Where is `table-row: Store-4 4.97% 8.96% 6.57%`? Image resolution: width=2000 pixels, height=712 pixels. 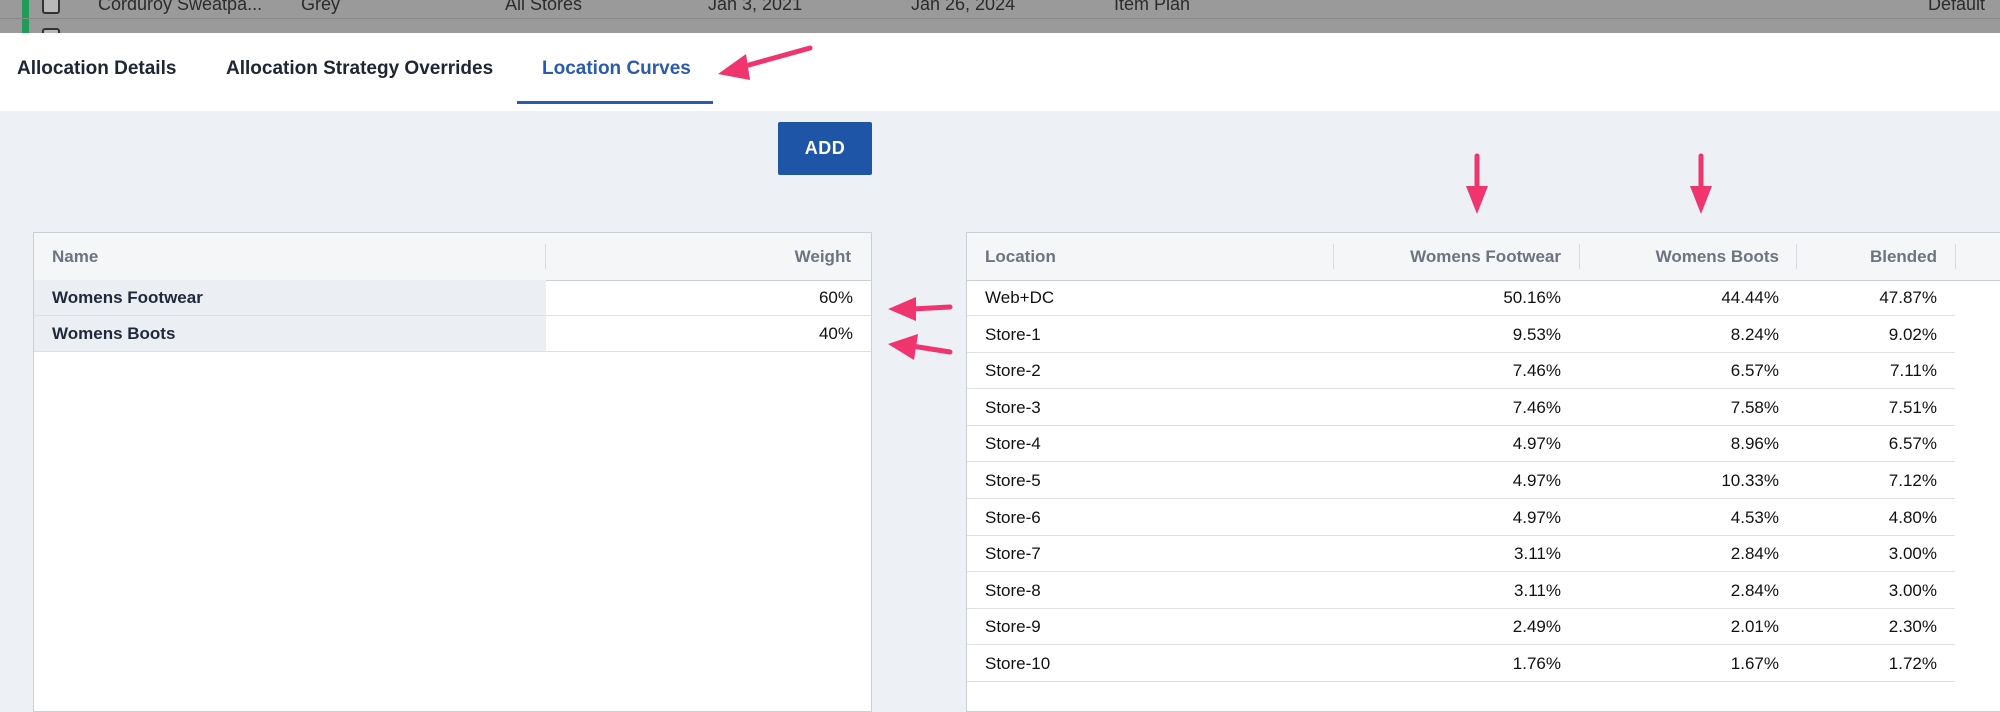 table-row: Store-4 4.97% 8.96% 6.57% is located at coordinates (1461, 444).